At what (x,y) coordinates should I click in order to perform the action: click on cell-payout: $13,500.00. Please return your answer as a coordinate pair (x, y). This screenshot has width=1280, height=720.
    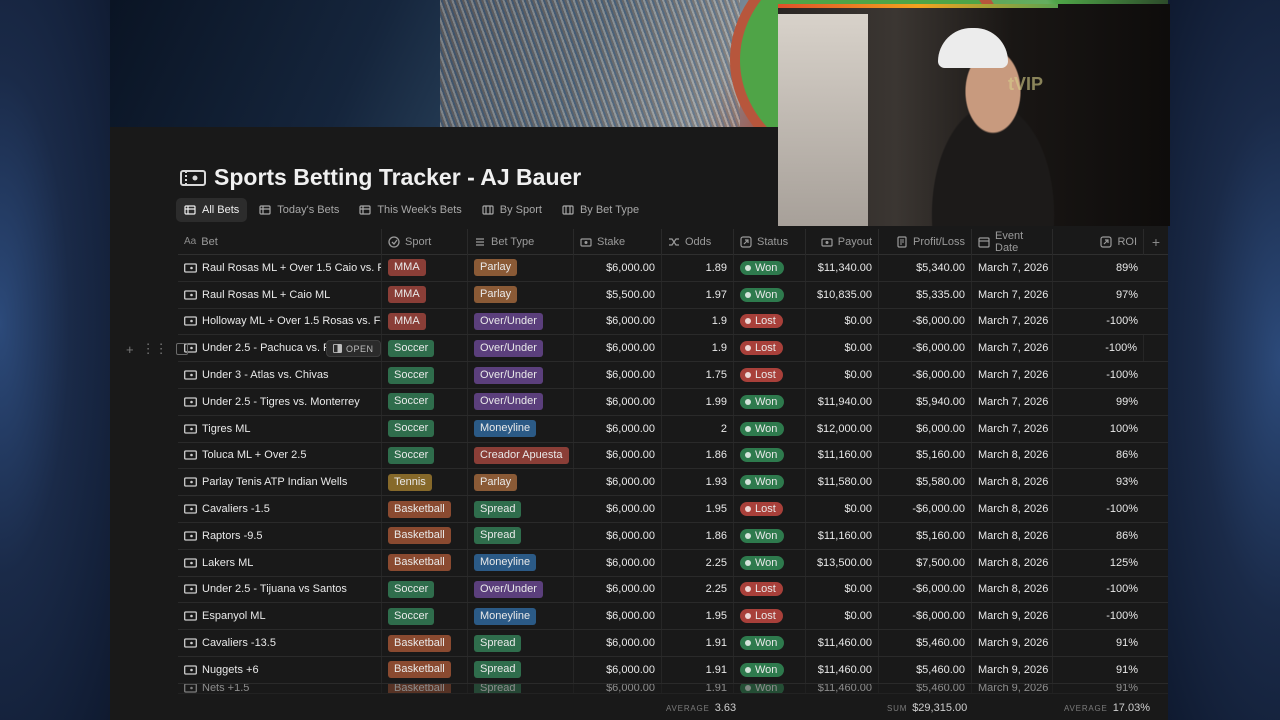
    Looking at the image, I should click on (842, 562).